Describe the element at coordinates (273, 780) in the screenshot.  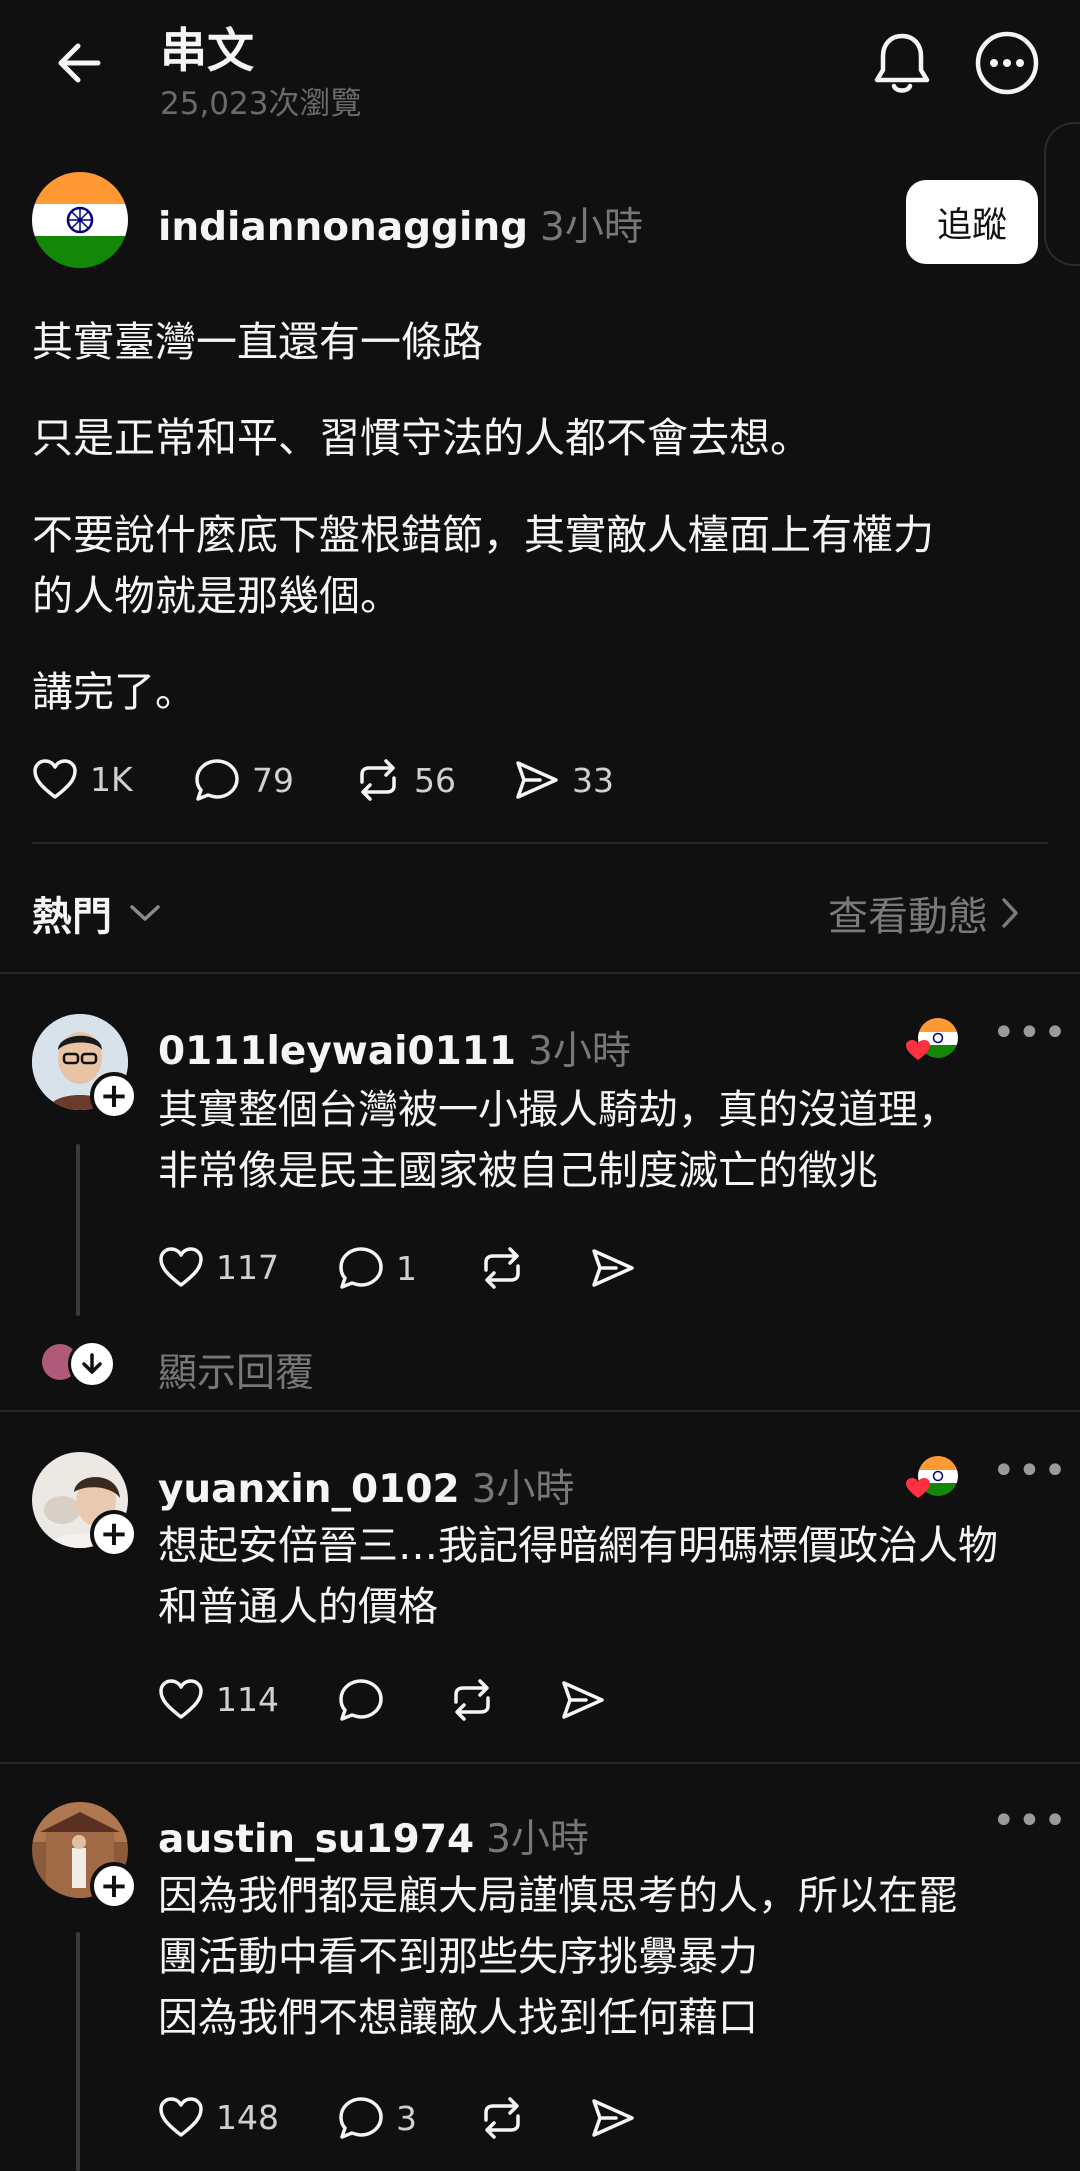
I see `comment-count: 79` at that location.